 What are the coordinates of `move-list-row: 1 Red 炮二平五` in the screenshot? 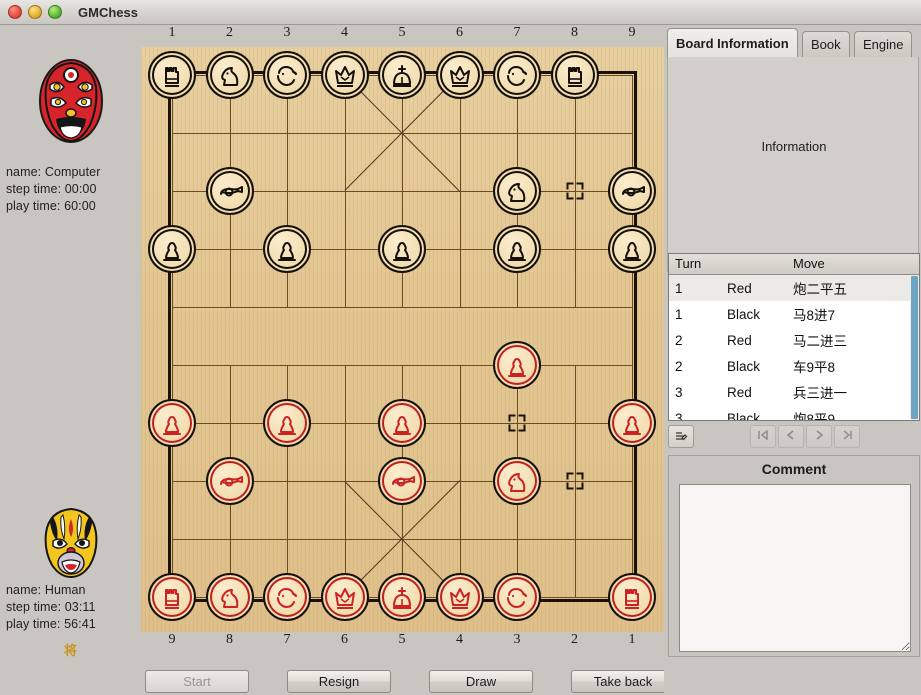 It's located at (794, 288).